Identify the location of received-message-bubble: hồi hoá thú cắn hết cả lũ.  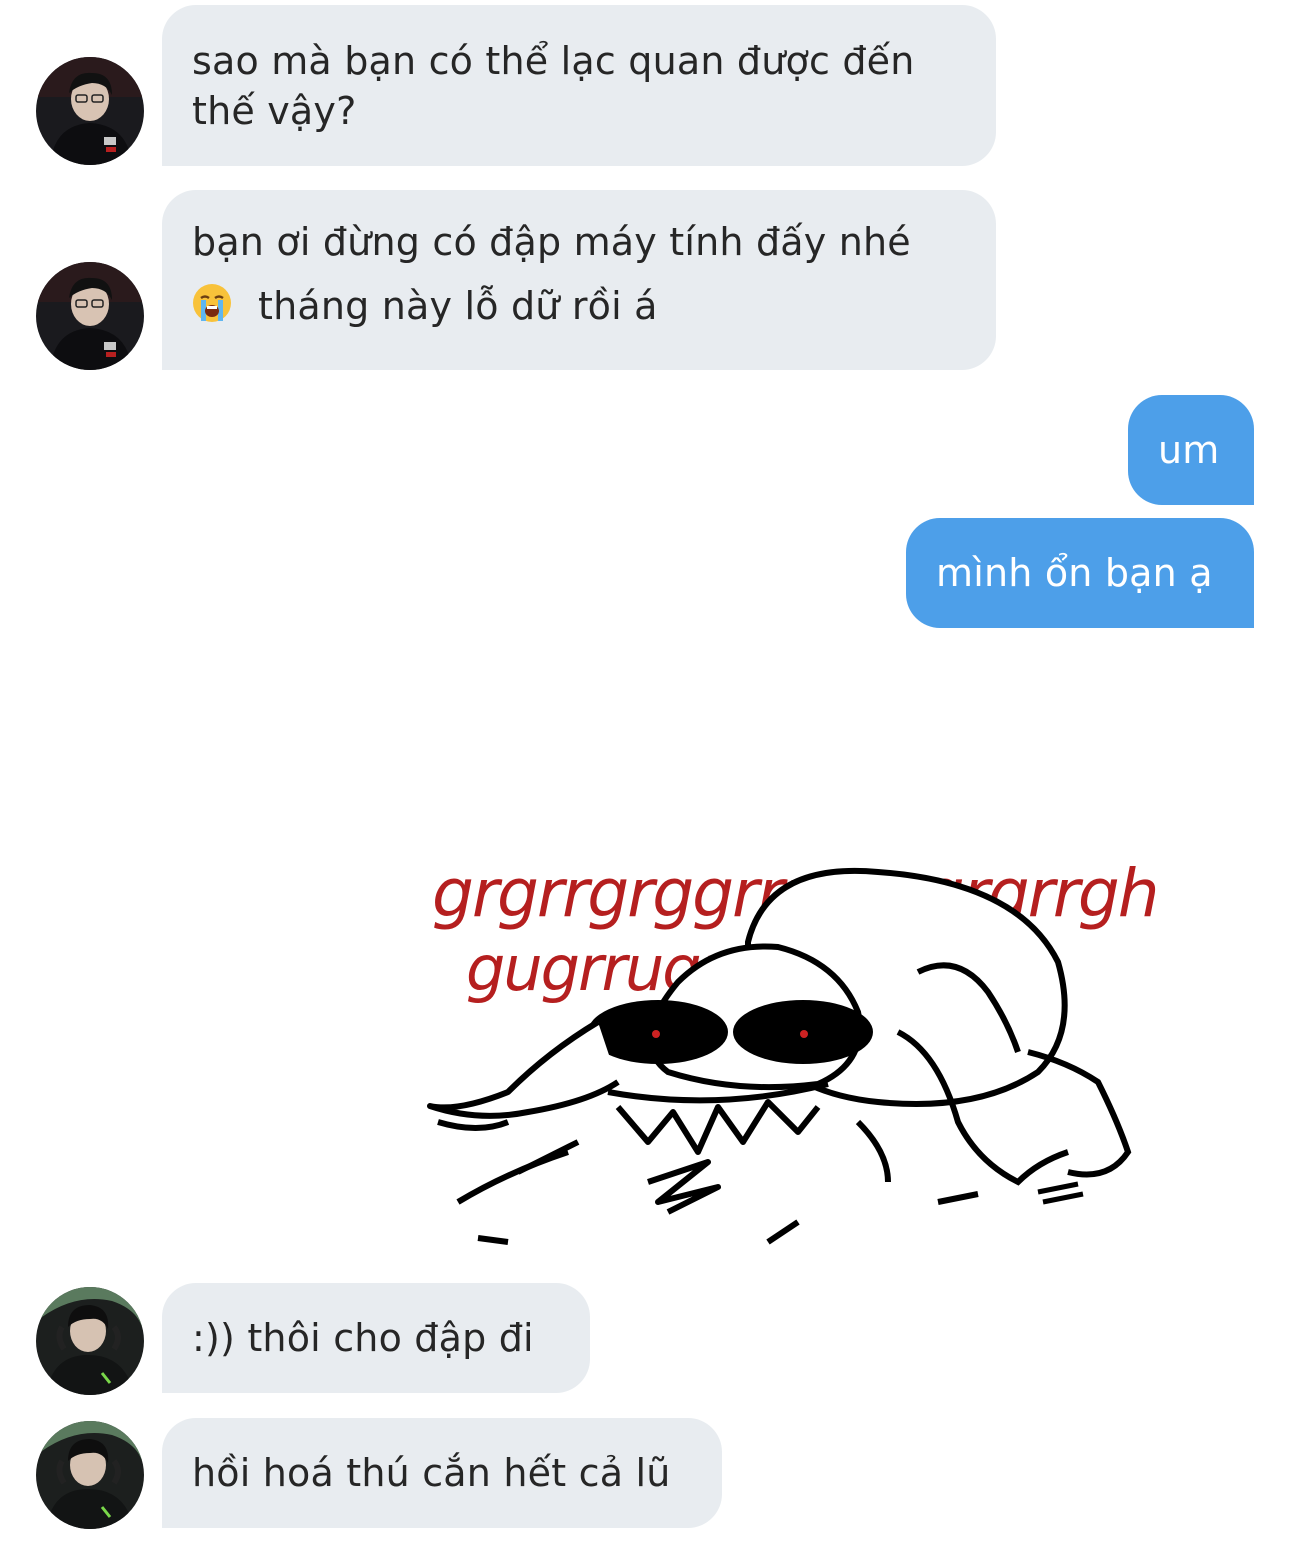
(442, 1473).